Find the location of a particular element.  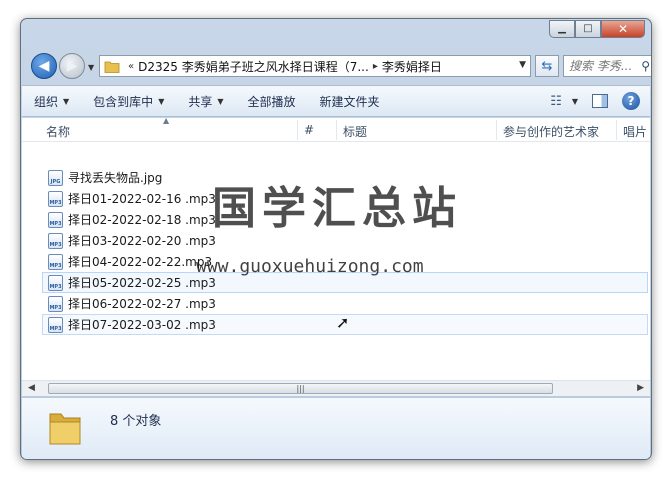

refresh-icon: ⇆ is located at coordinates (547, 66).